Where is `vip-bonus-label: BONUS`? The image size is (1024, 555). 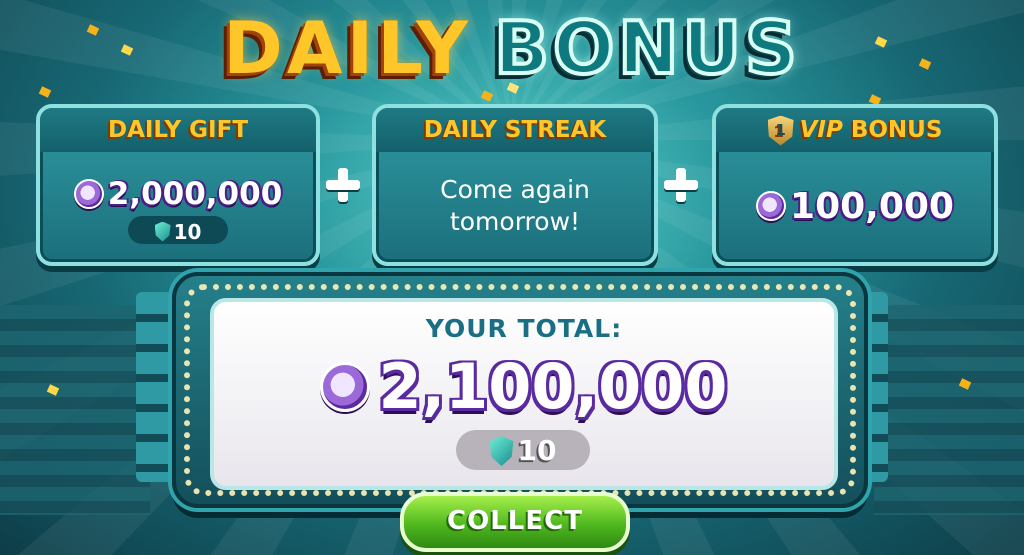
vip-bonus-label: BONUS is located at coordinates (896, 130).